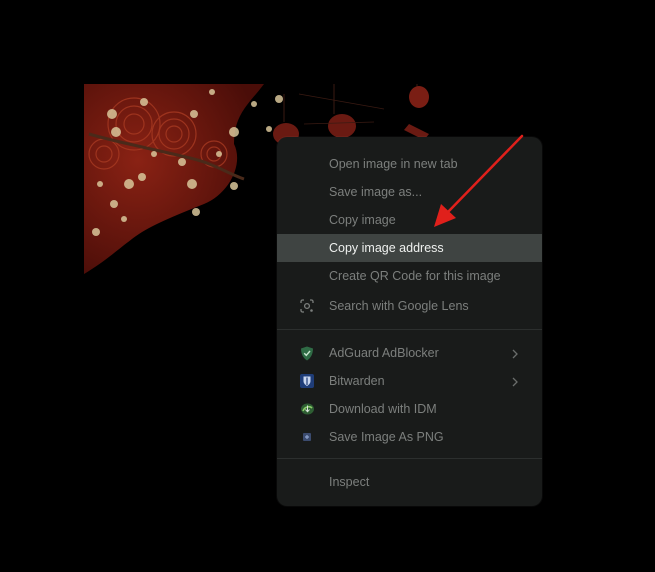 This screenshot has width=655, height=572. What do you see at coordinates (357, 381) in the screenshot?
I see `menu-item-label: Bitwarden` at bounding box center [357, 381].